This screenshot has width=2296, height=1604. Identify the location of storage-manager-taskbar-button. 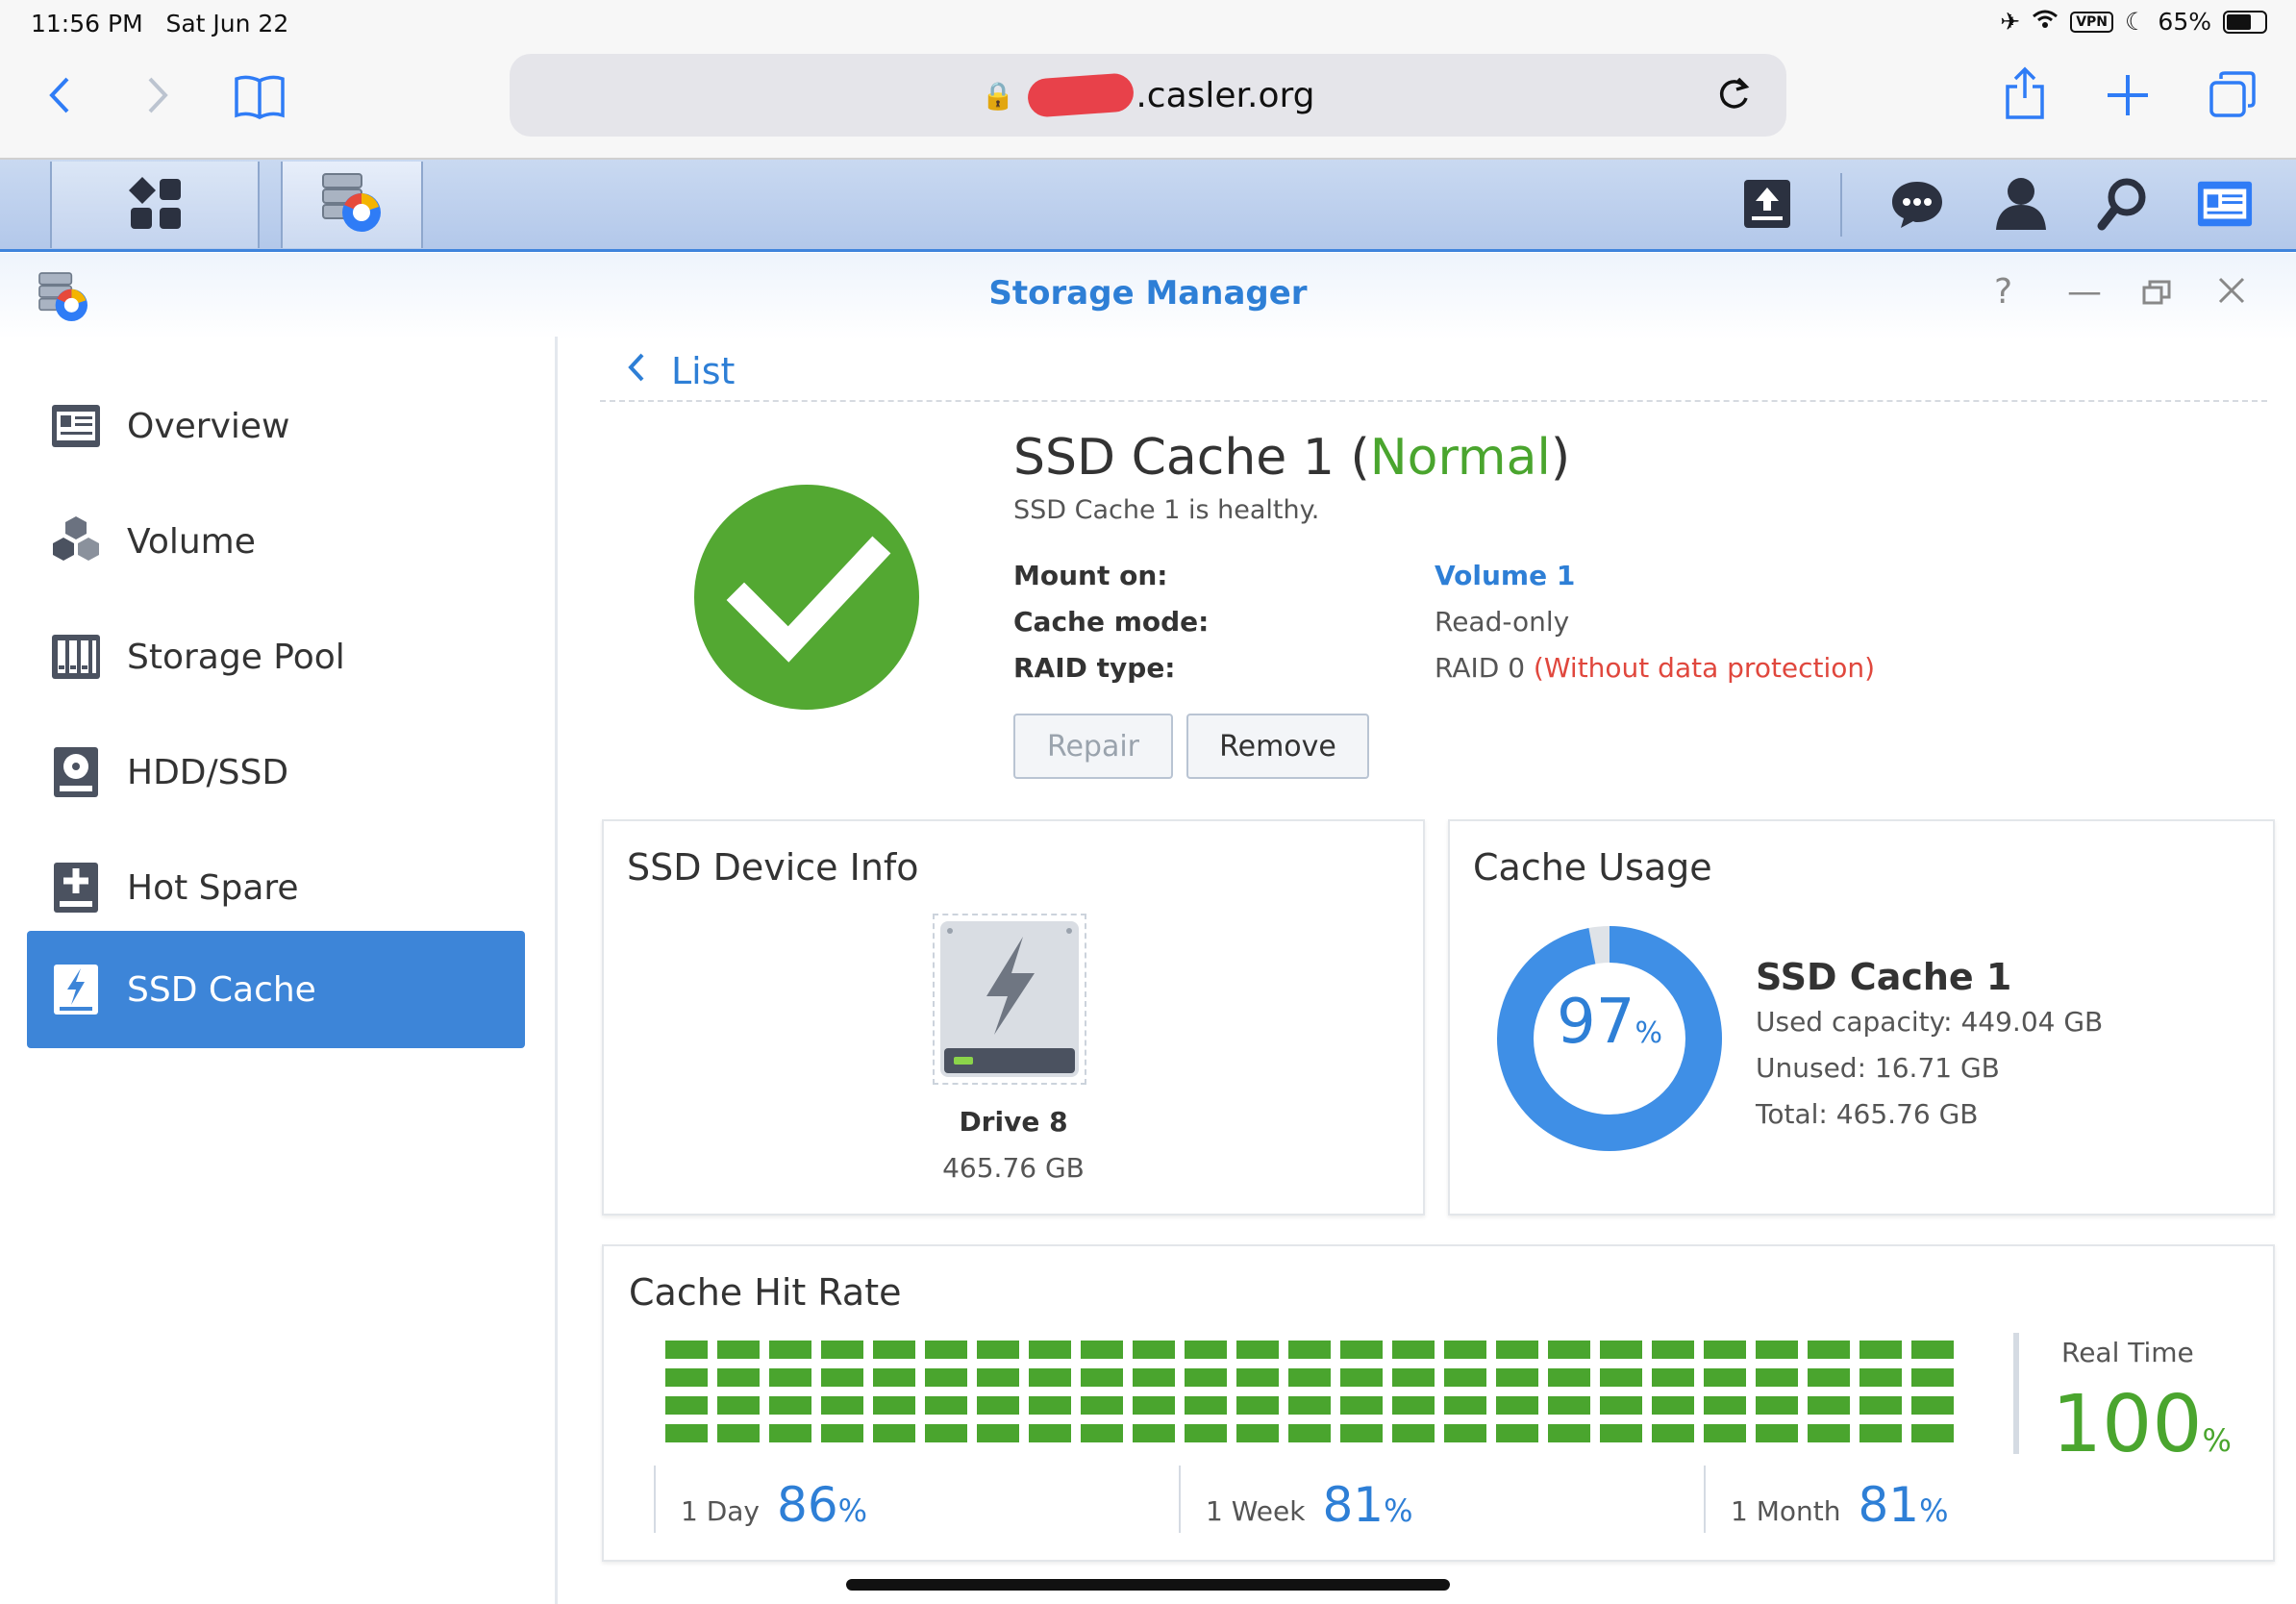
(352, 205).